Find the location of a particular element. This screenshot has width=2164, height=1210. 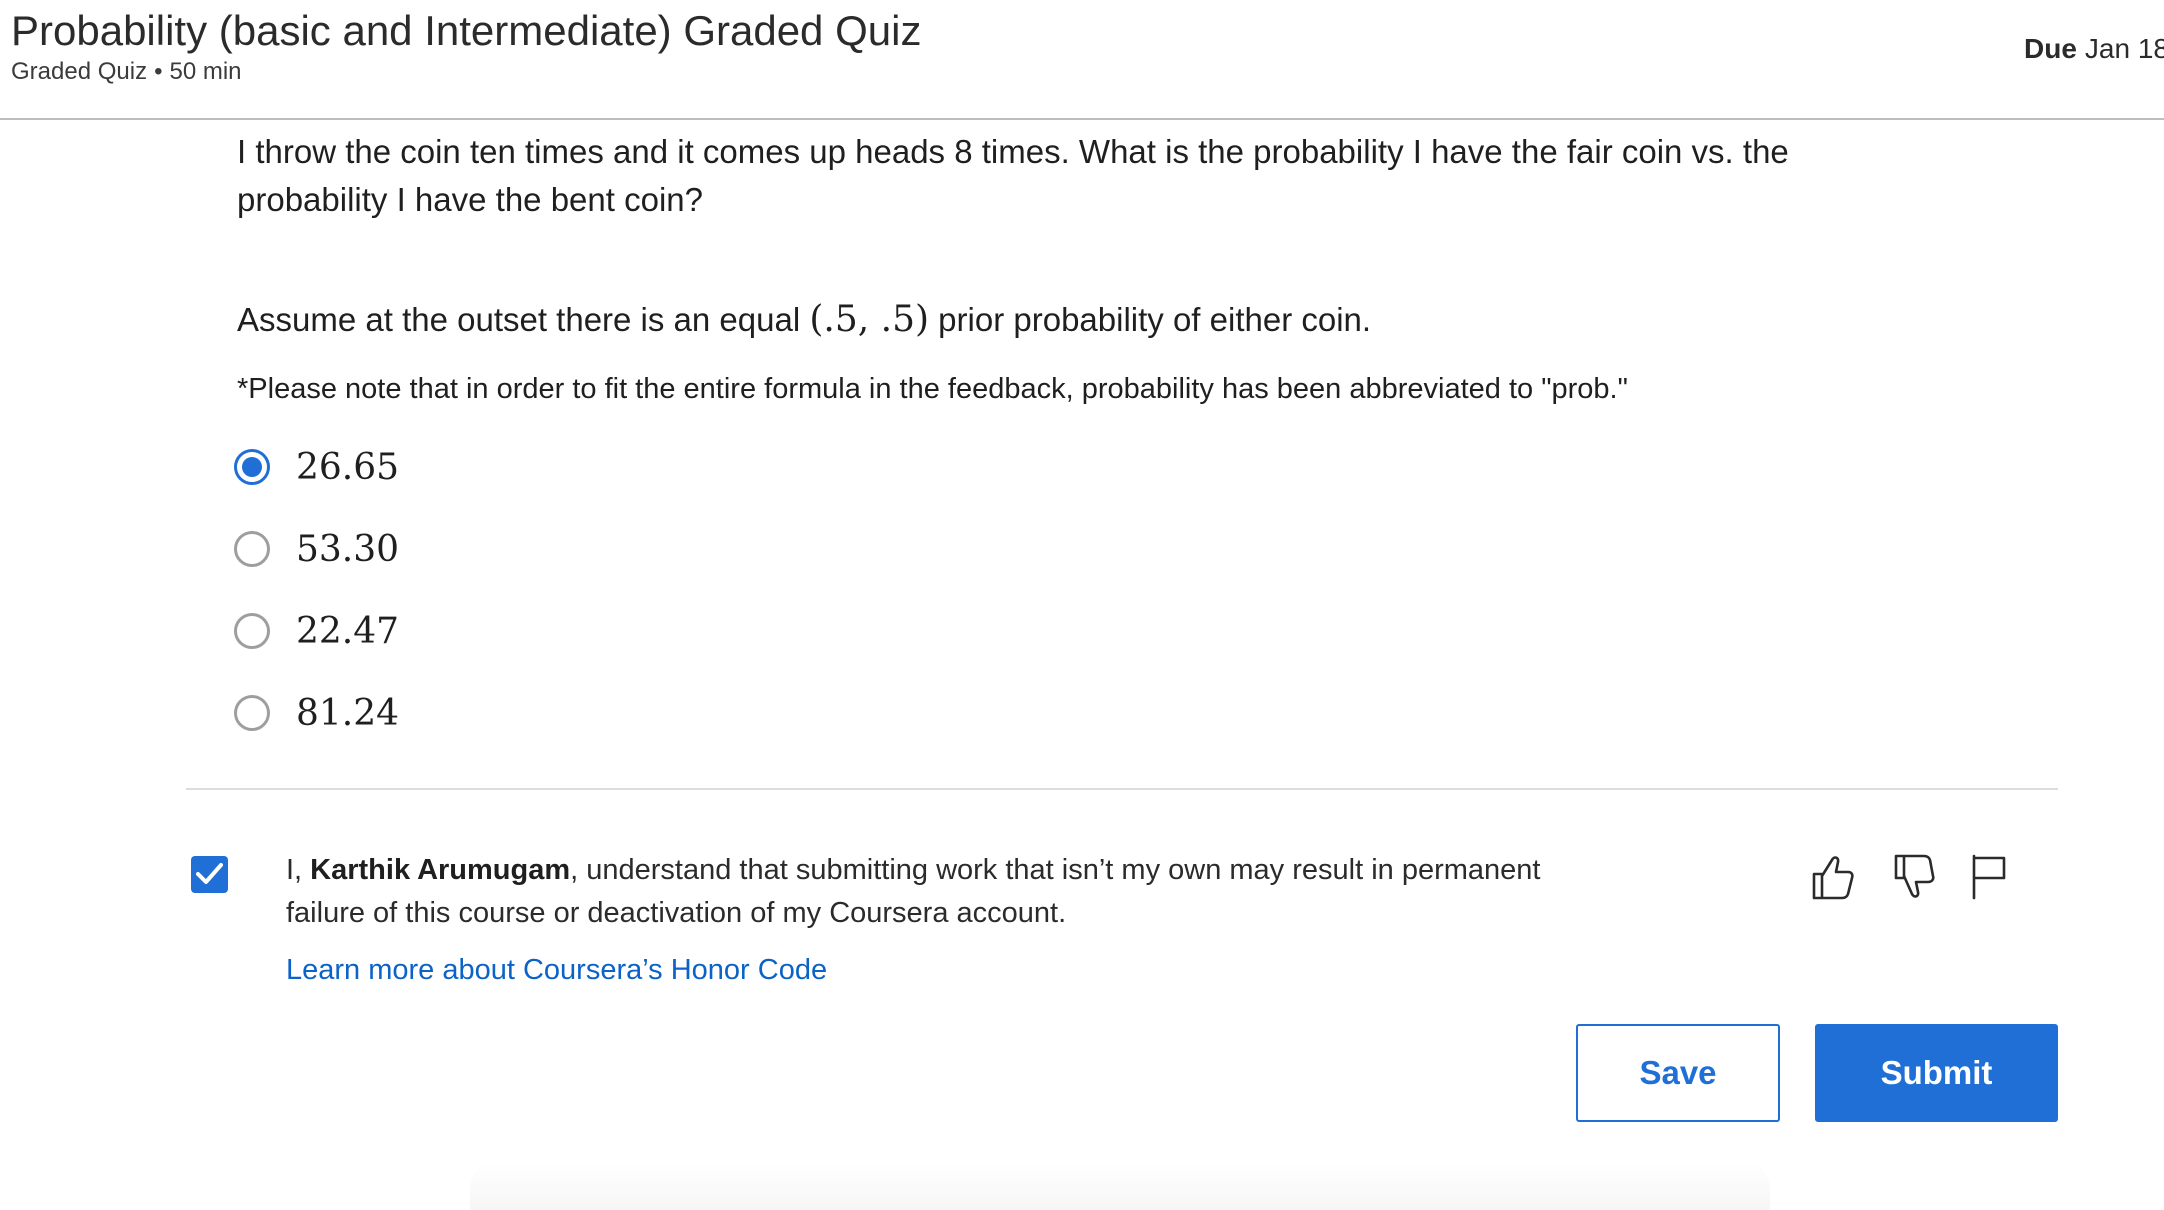

thumbs-up-icon is located at coordinates (1832, 877).